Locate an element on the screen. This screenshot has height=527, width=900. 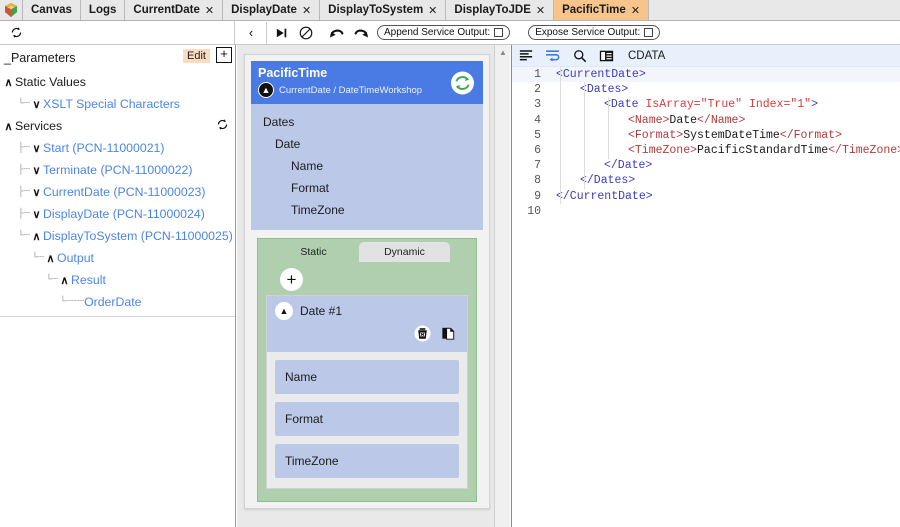
tab-label: DisplayDate is located at coordinates (264, 10).